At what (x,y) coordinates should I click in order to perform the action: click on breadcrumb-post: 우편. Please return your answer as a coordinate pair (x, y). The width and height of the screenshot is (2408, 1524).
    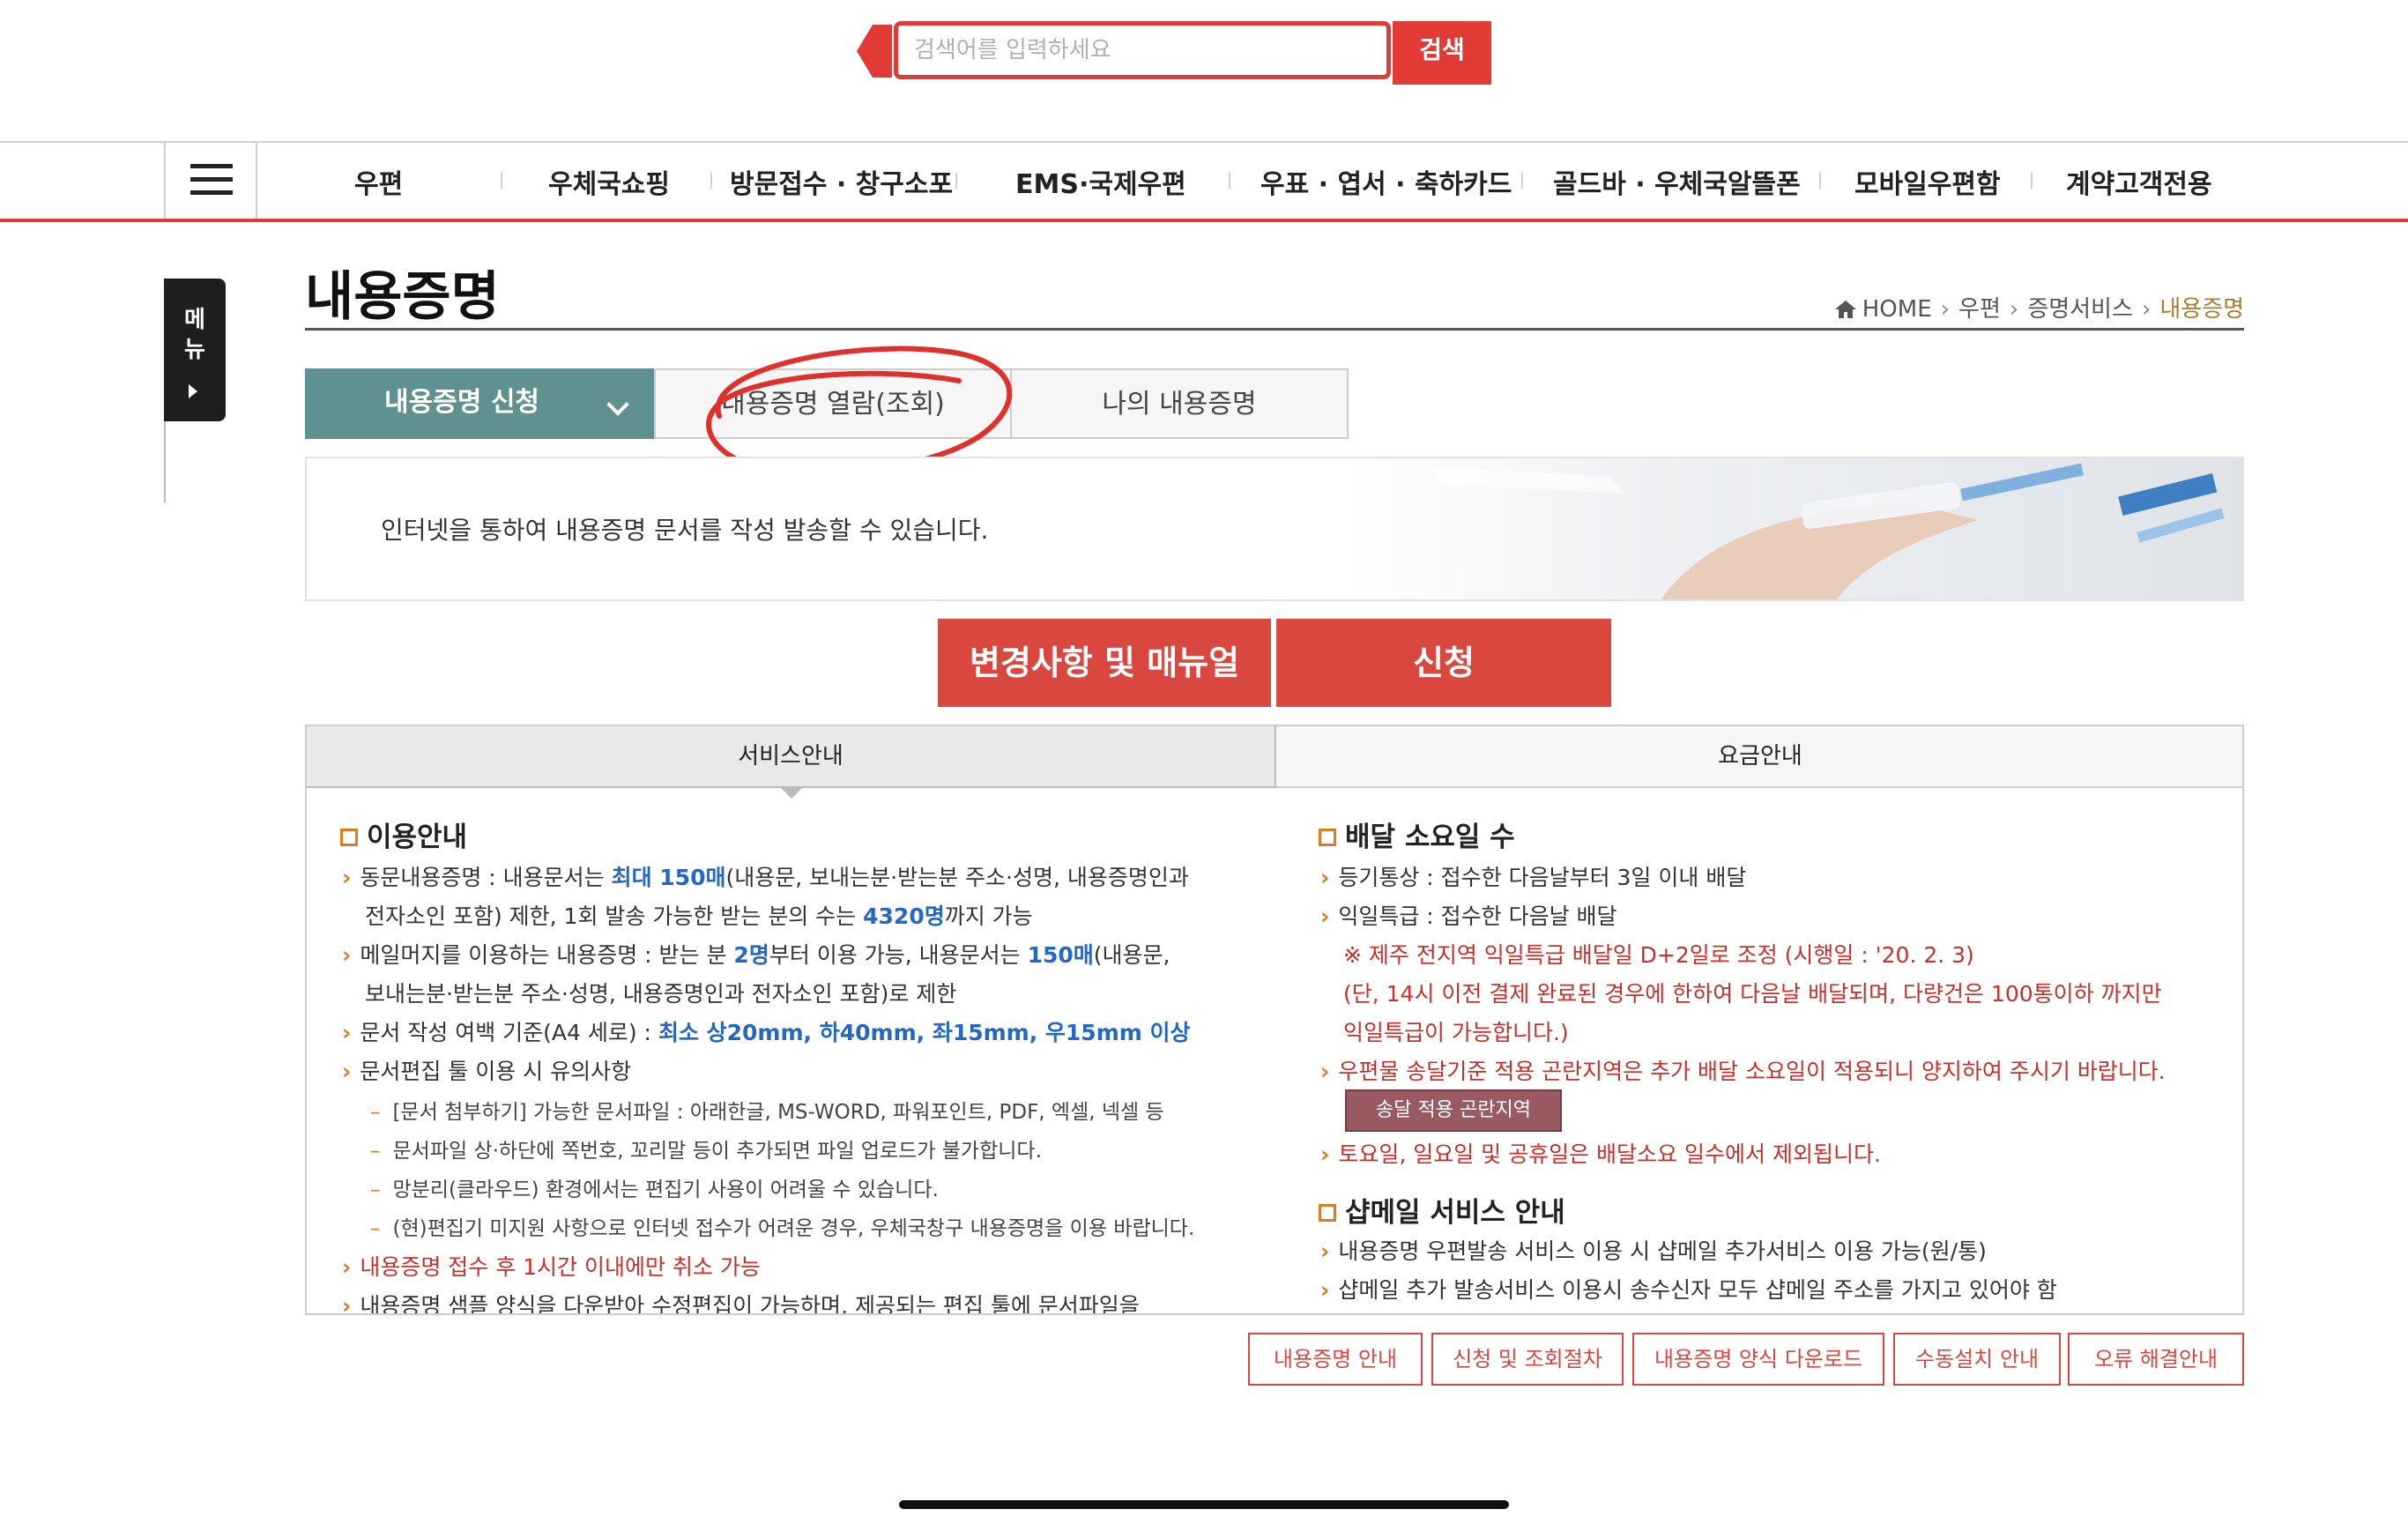
    Looking at the image, I should click on (1979, 309).